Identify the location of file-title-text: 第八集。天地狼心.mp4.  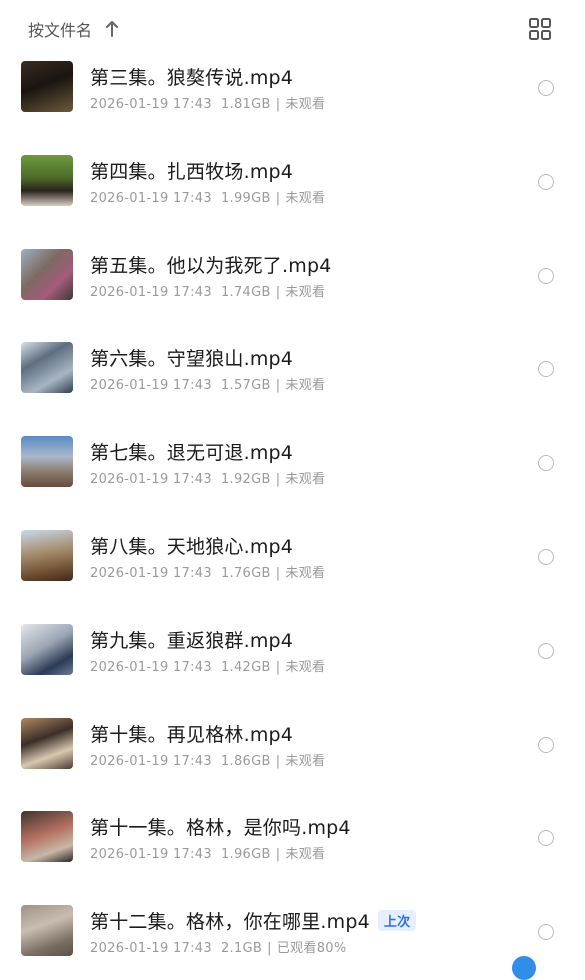
(192, 547).